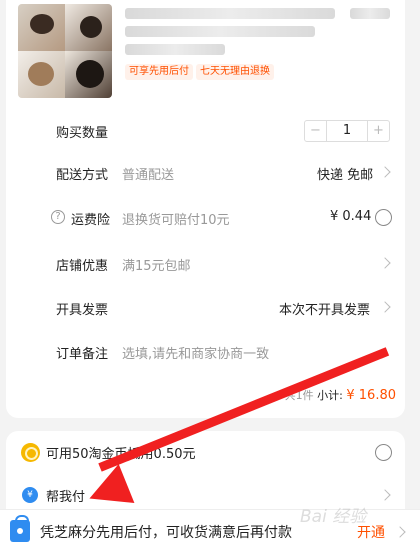  I want to click on yen-icon: ¥, so click(30, 495).